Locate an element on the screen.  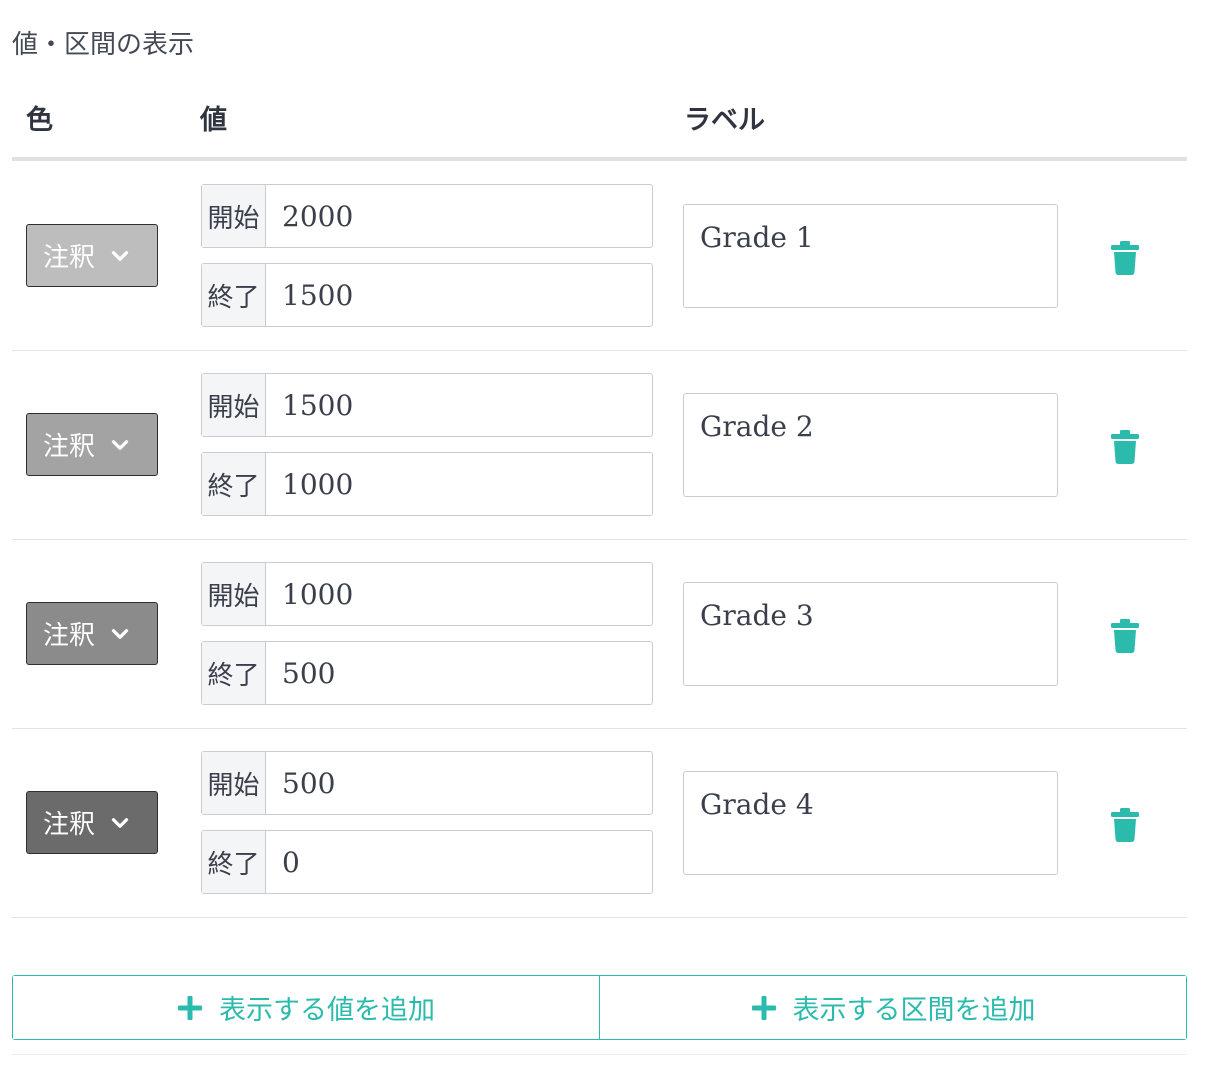
label-input: Grade 3 is located at coordinates (870, 634).